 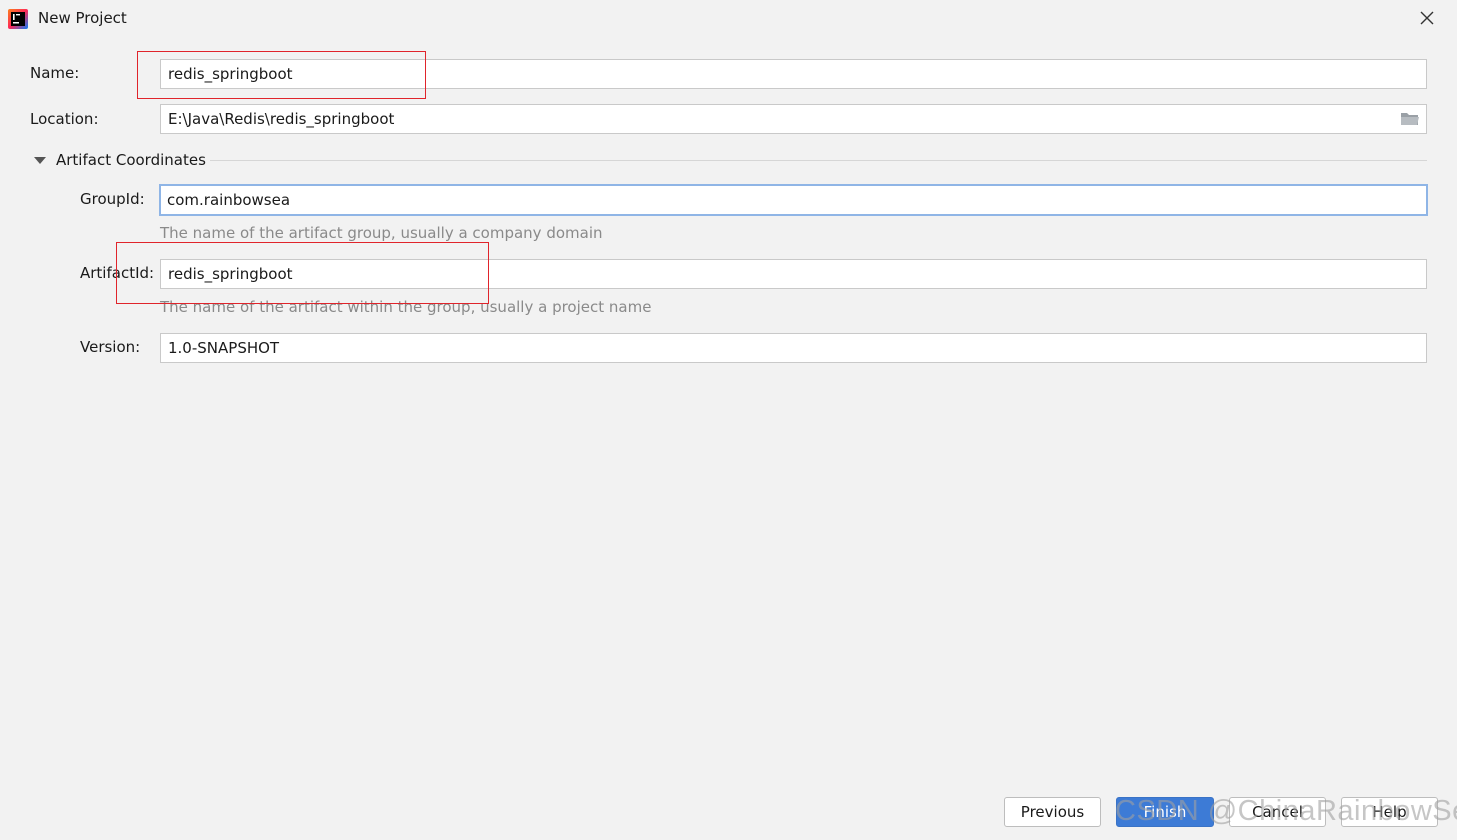 I want to click on section-divider, so click(x=818, y=160).